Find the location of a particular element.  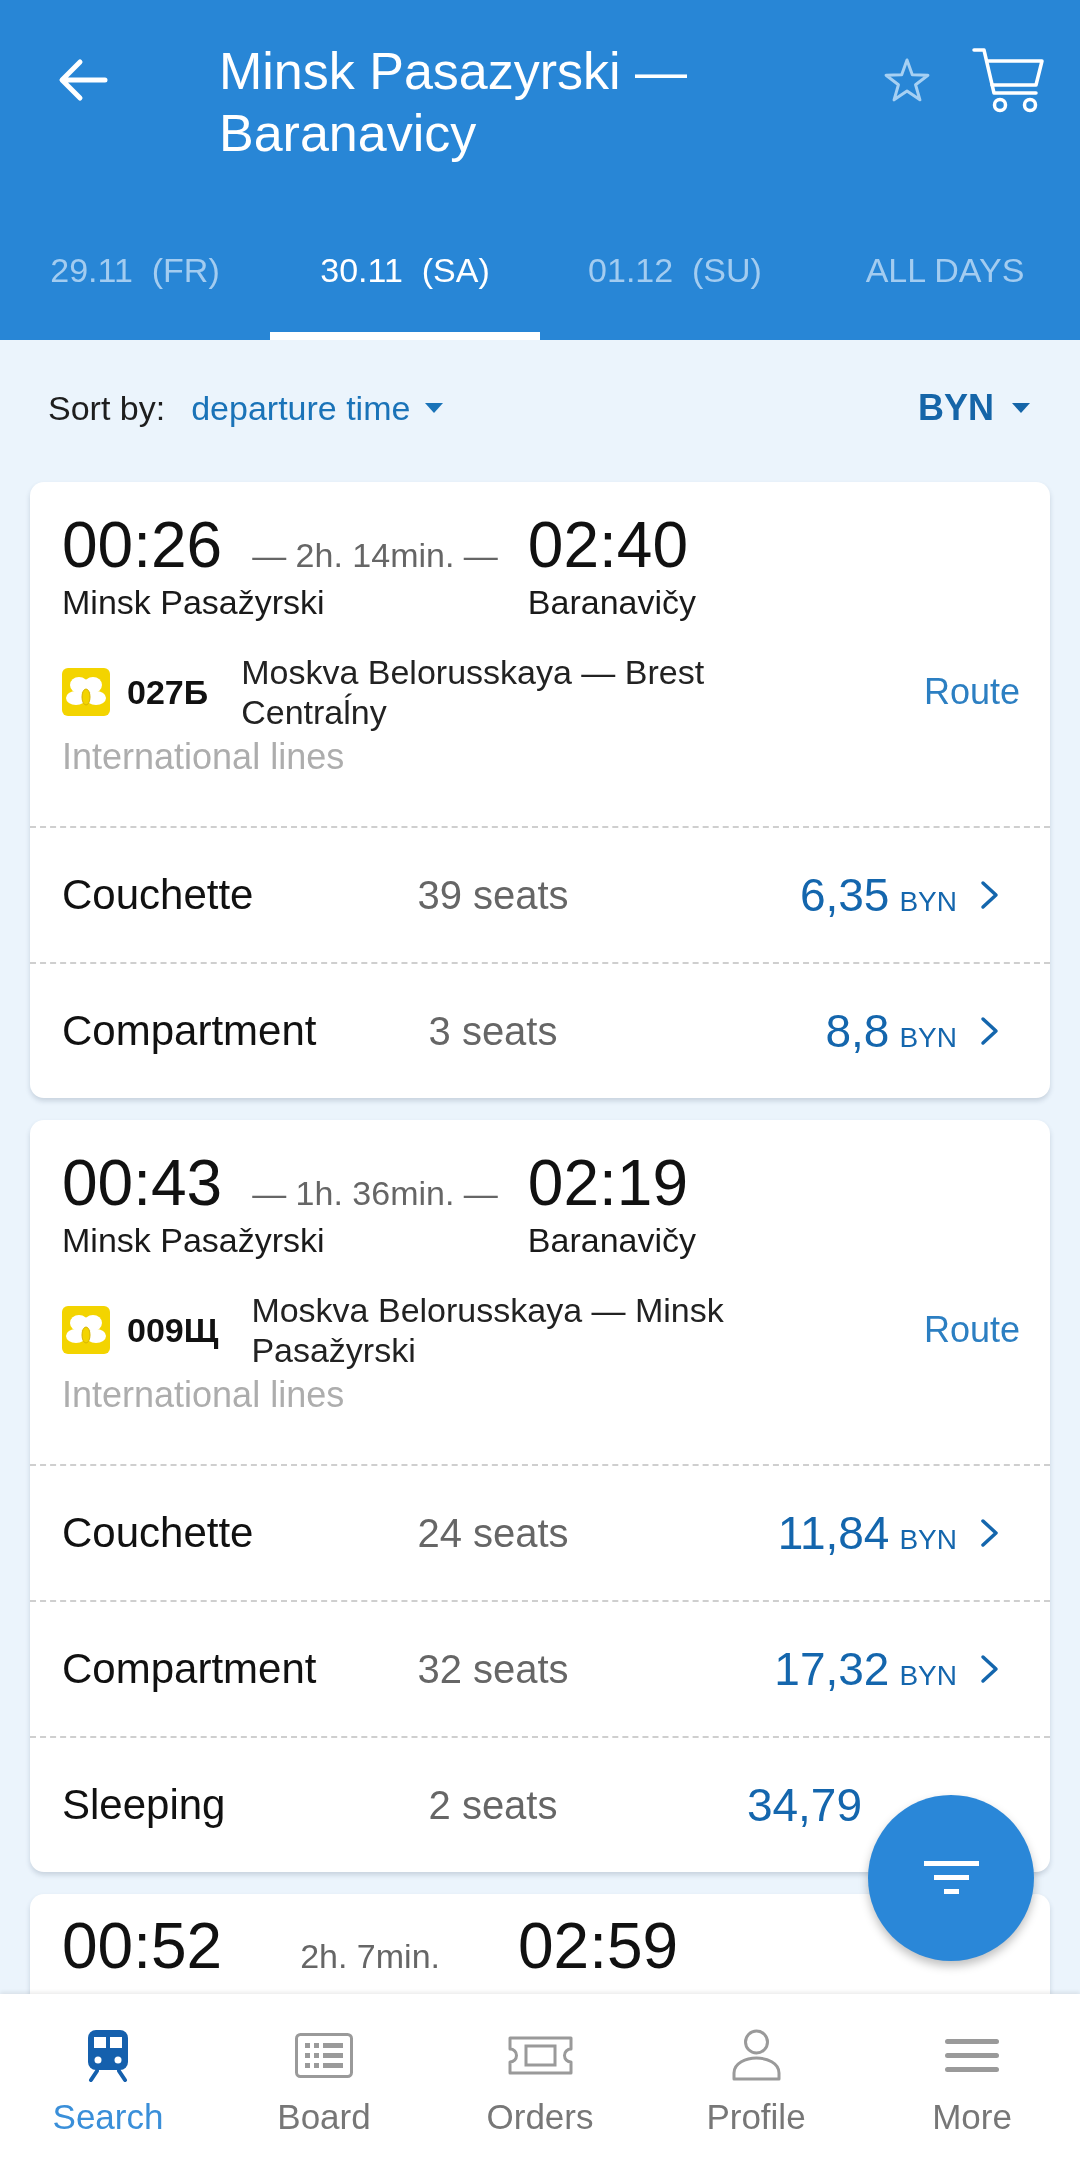

sort-label: Sort by: is located at coordinates (107, 408).